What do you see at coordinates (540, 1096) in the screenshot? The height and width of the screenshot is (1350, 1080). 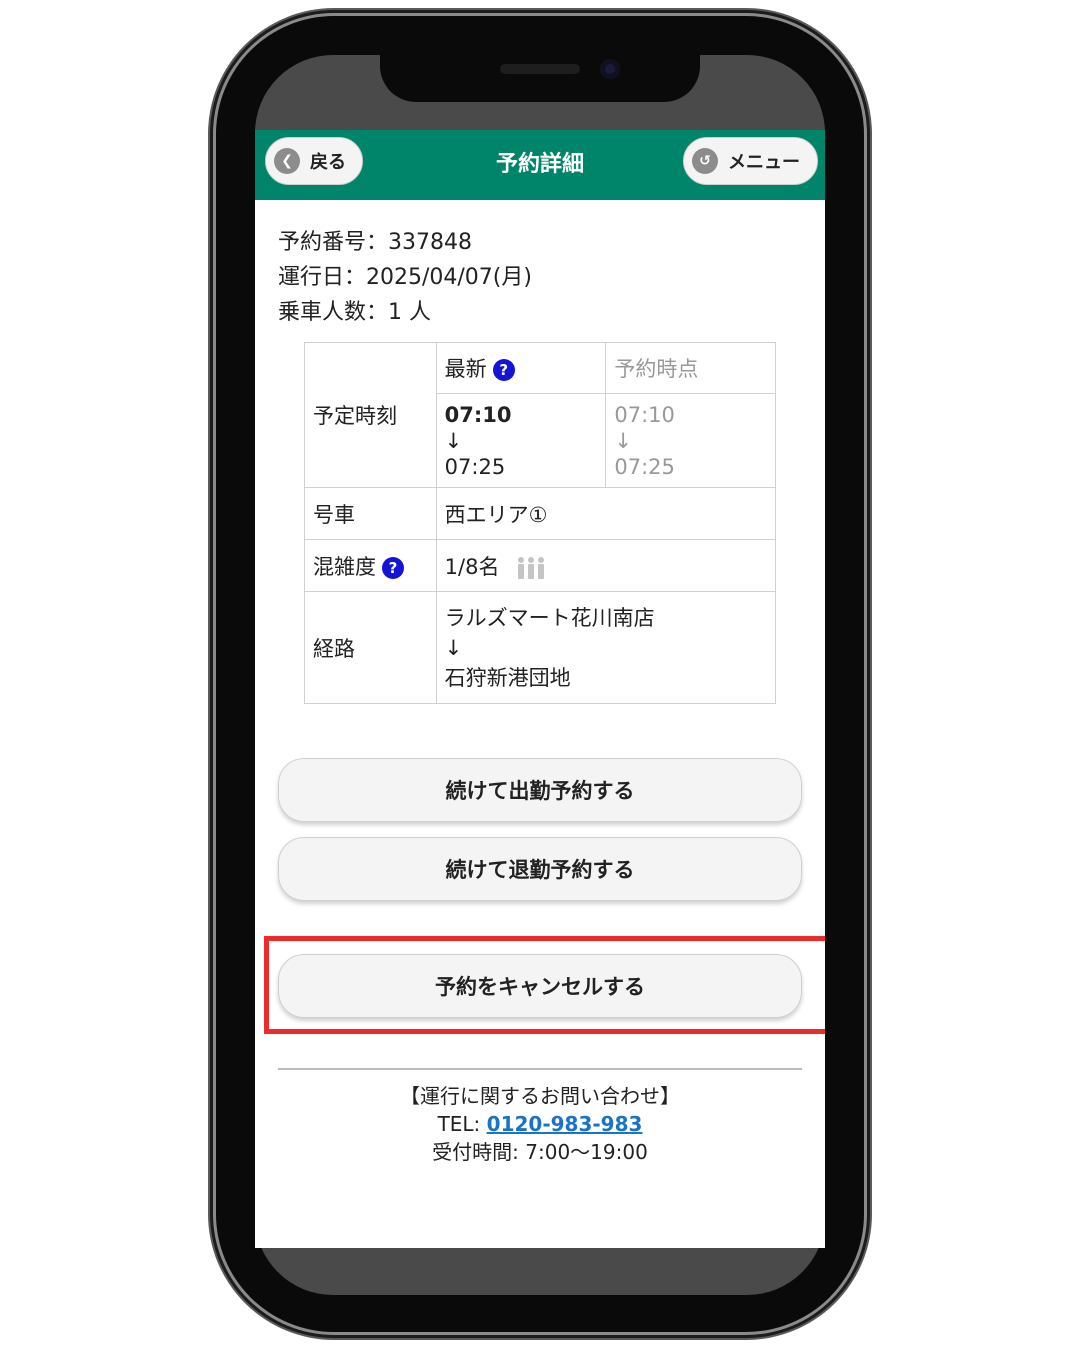 I see `contact-heading: 【運行に関するお問い合わせ】` at bounding box center [540, 1096].